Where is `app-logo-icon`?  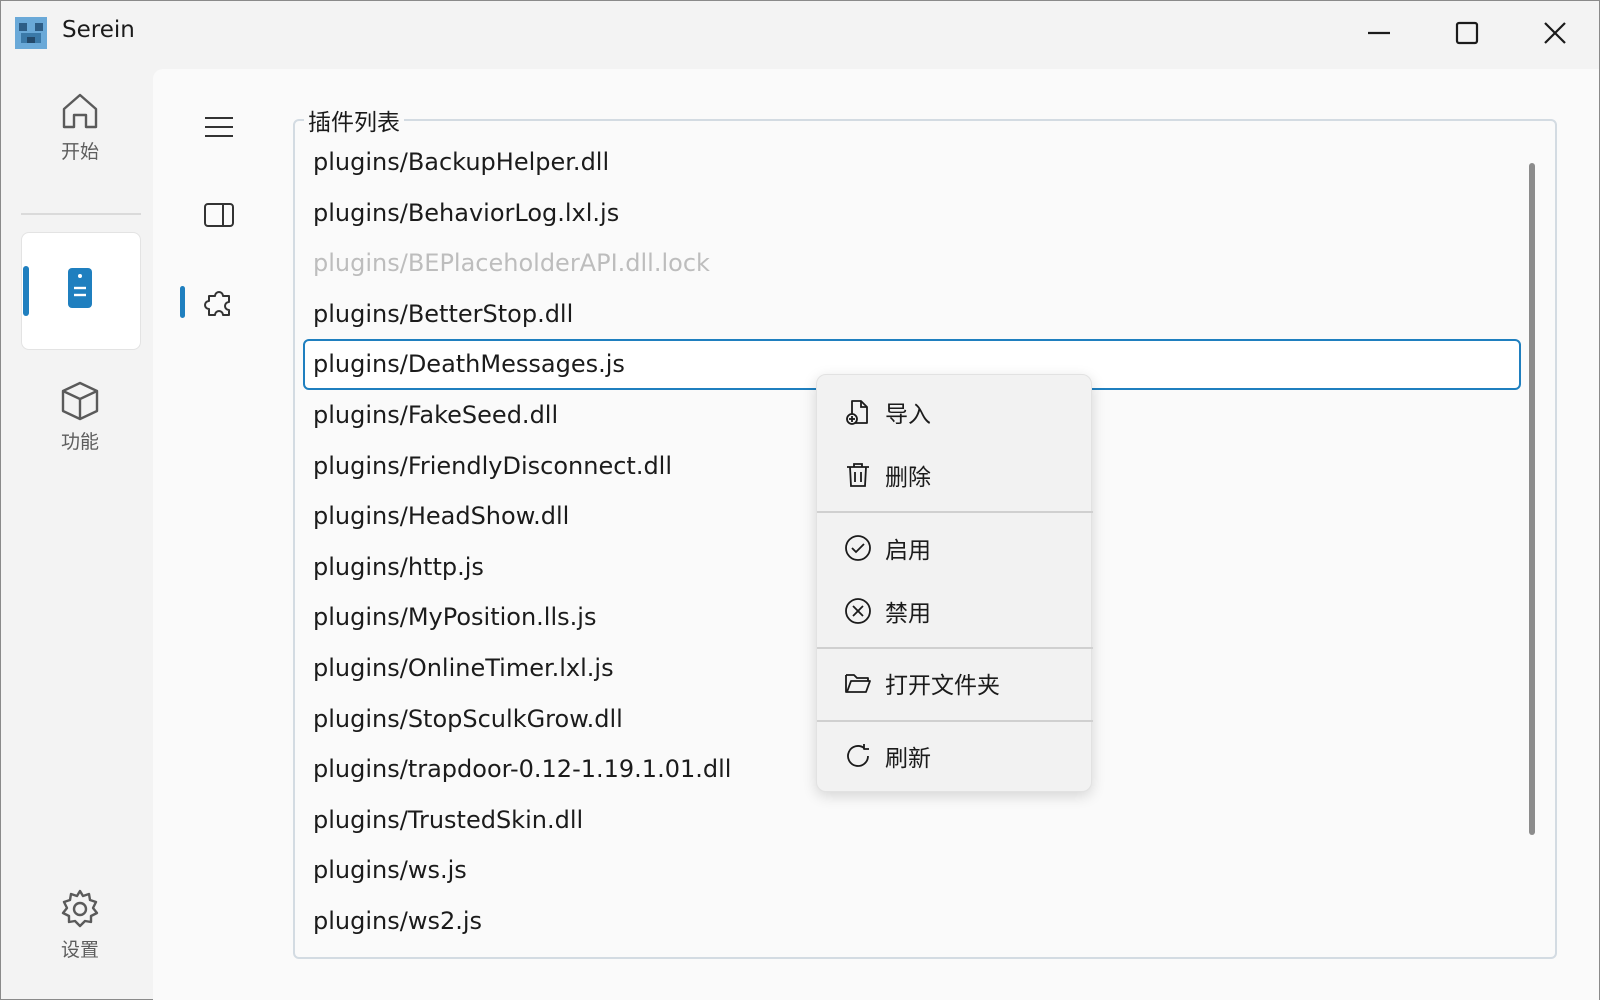
app-logo-icon is located at coordinates (31, 33).